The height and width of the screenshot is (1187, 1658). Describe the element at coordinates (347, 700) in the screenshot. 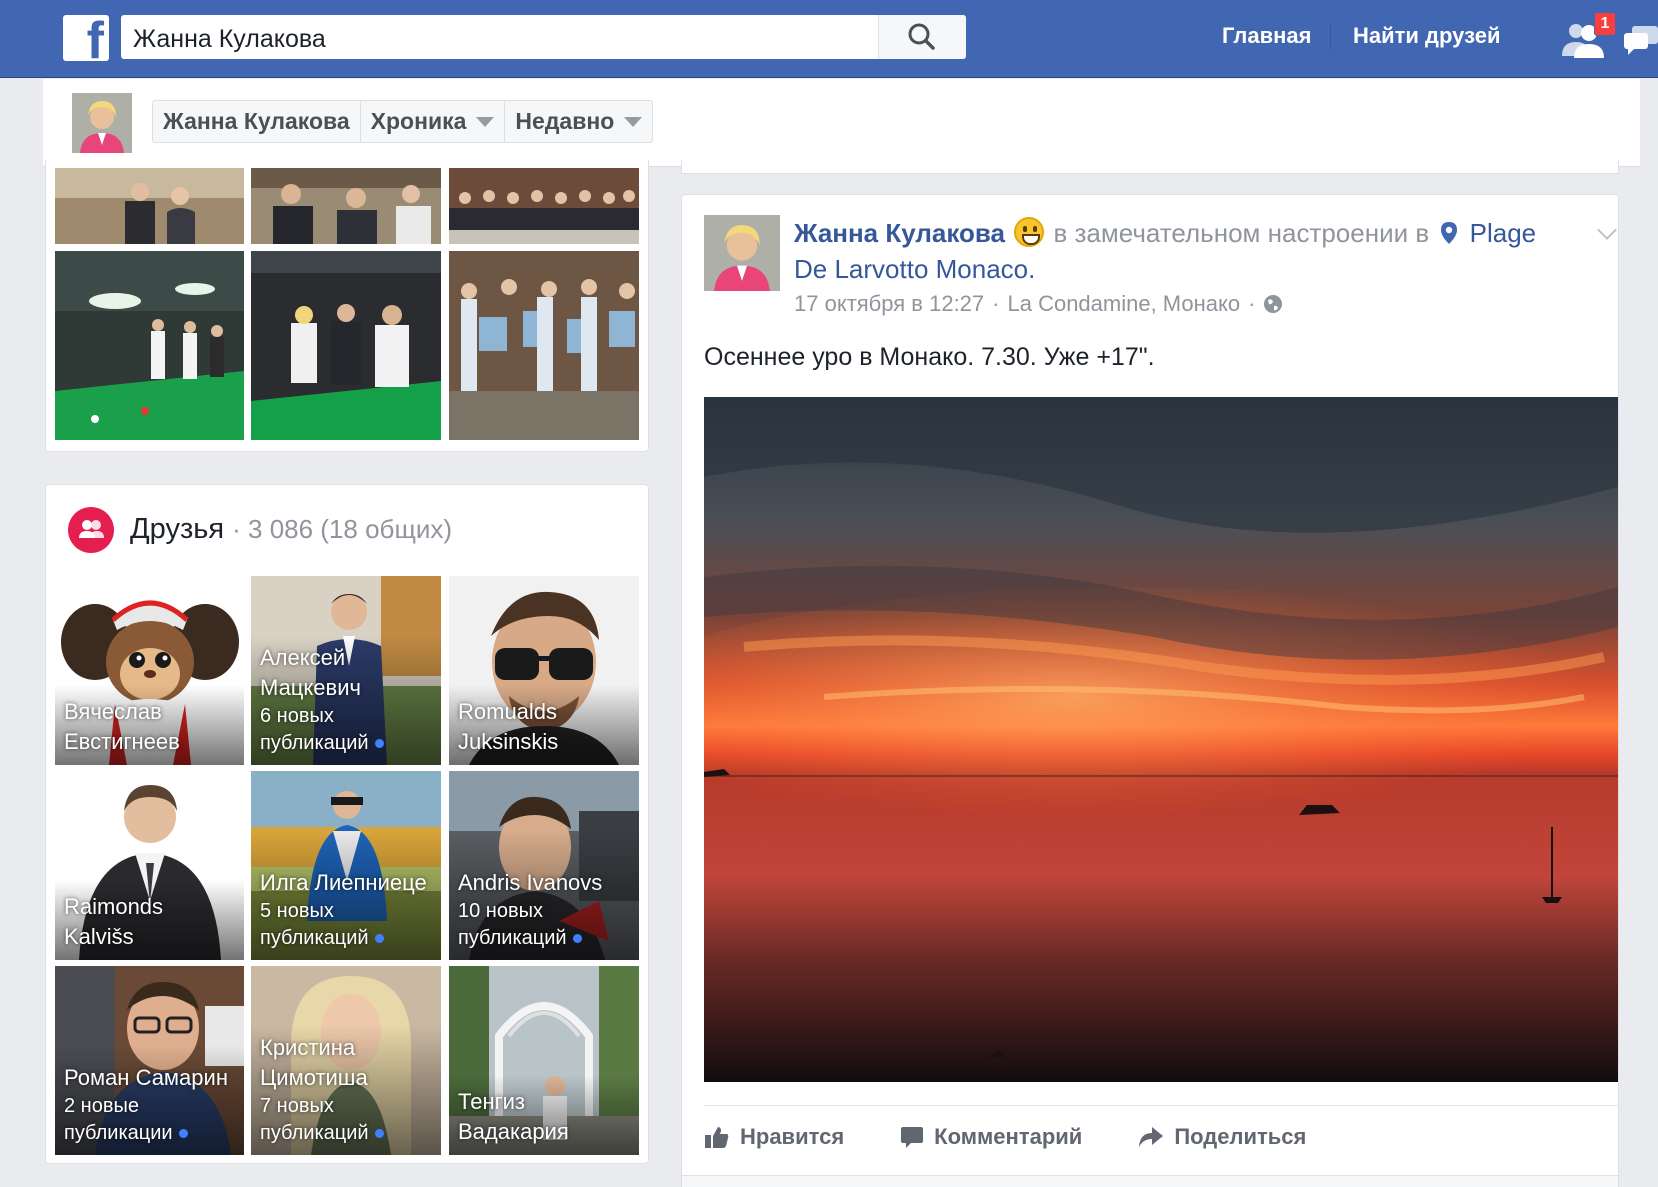

I see `friend-name: Алексей Мацкевич 6 новых публикаций` at that location.